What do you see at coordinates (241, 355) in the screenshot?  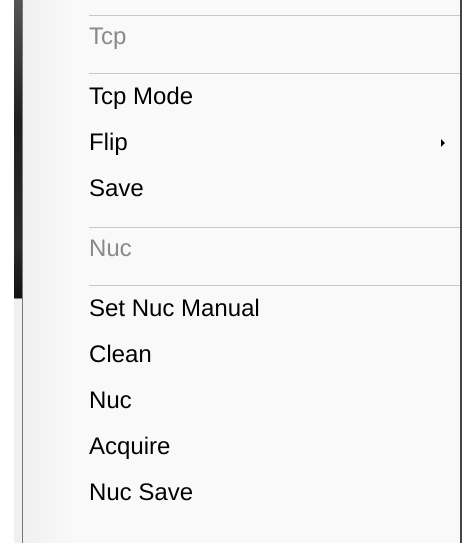 I see `menu-item: Clean` at bounding box center [241, 355].